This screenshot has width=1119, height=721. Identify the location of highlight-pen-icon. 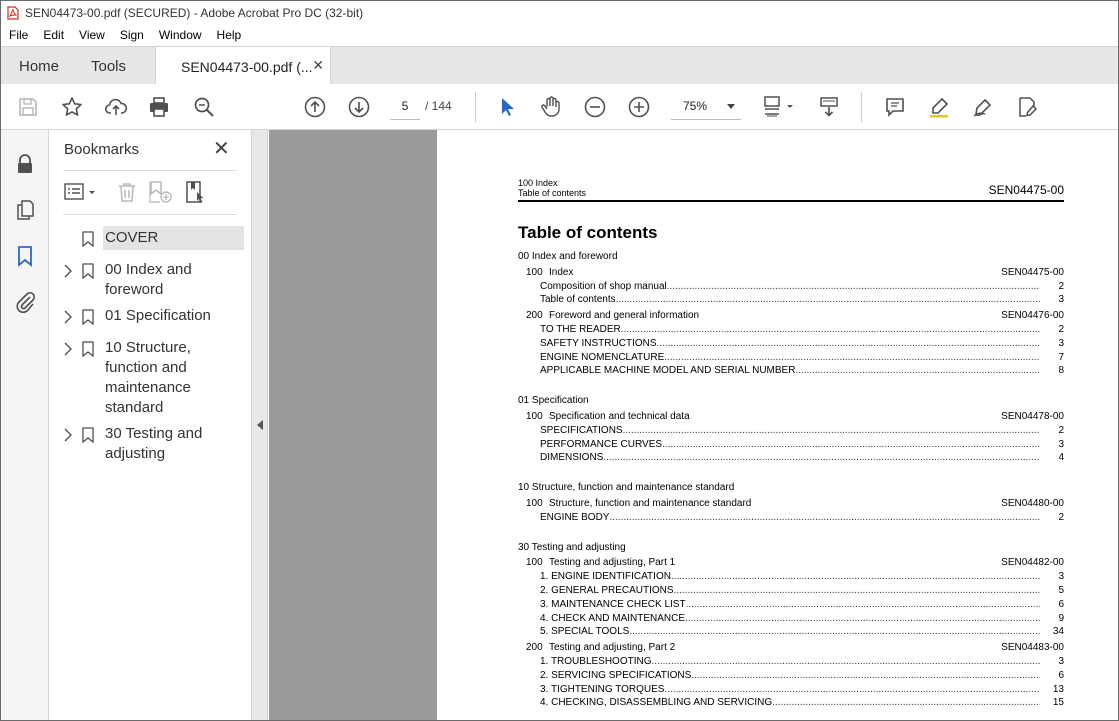
(939, 107).